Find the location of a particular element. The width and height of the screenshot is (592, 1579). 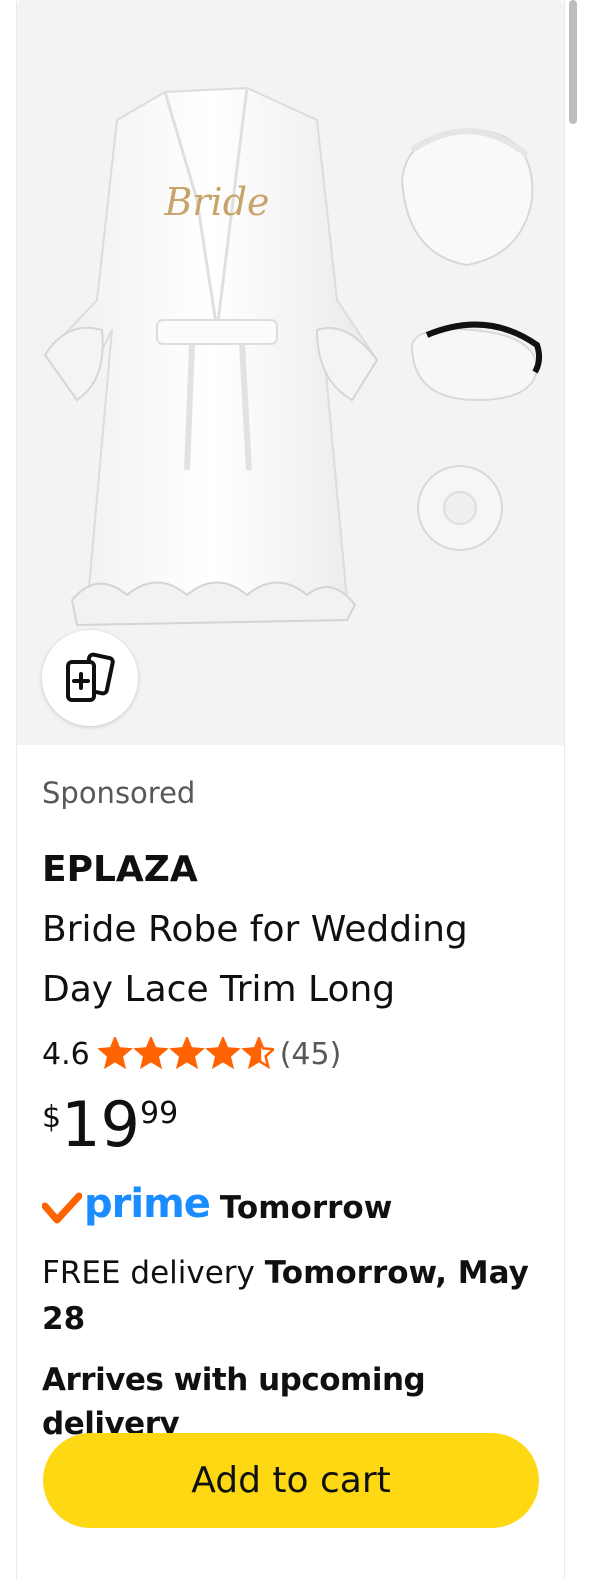

brand-name: EPLAZA is located at coordinates (120, 869).